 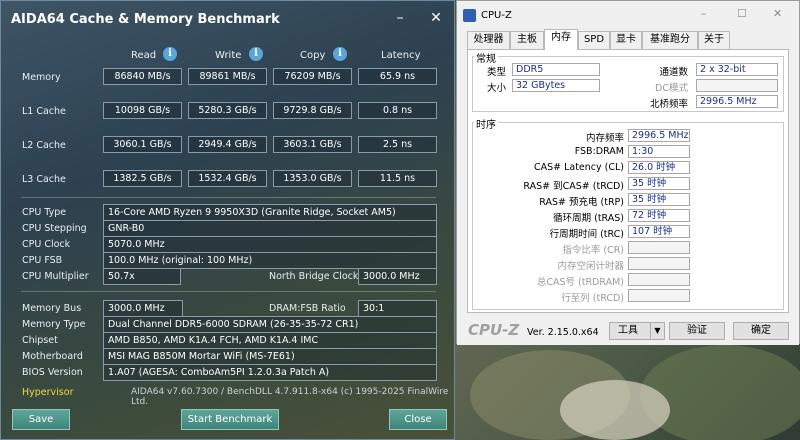 I want to click on save-button: Save, so click(x=41, y=419).